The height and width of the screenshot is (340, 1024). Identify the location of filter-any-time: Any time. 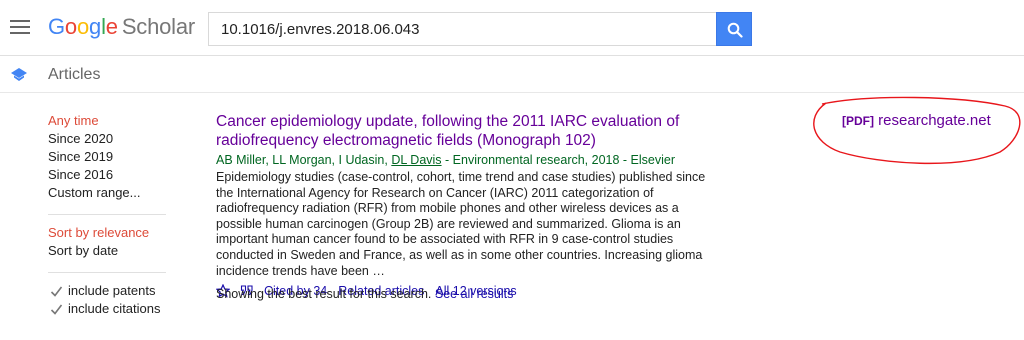
(113, 121).